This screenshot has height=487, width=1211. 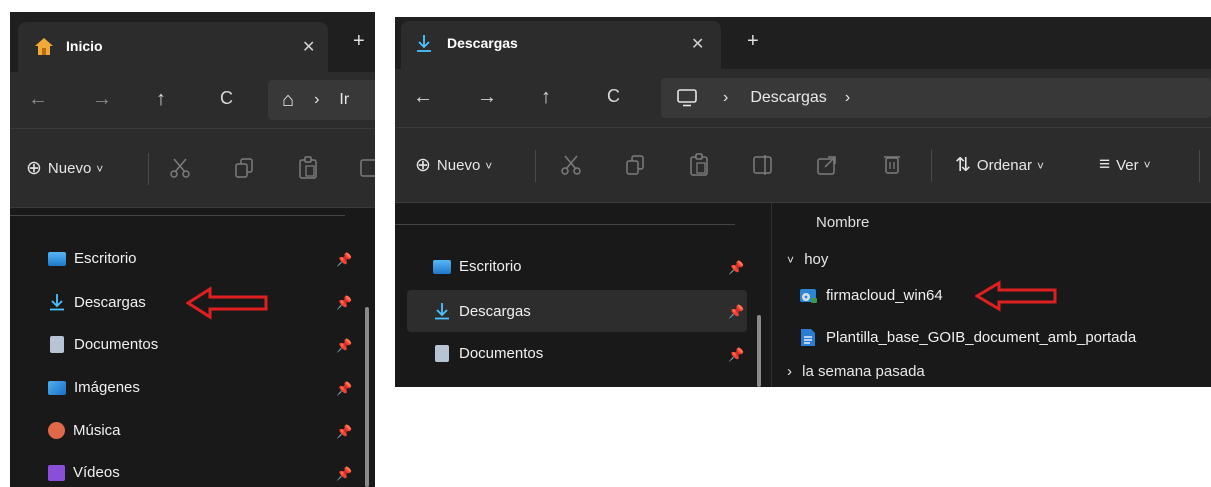 What do you see at coordinates (288, 99) in the screenshot?
I see `home-icon: ⌂` at bounding box center [288, 99].